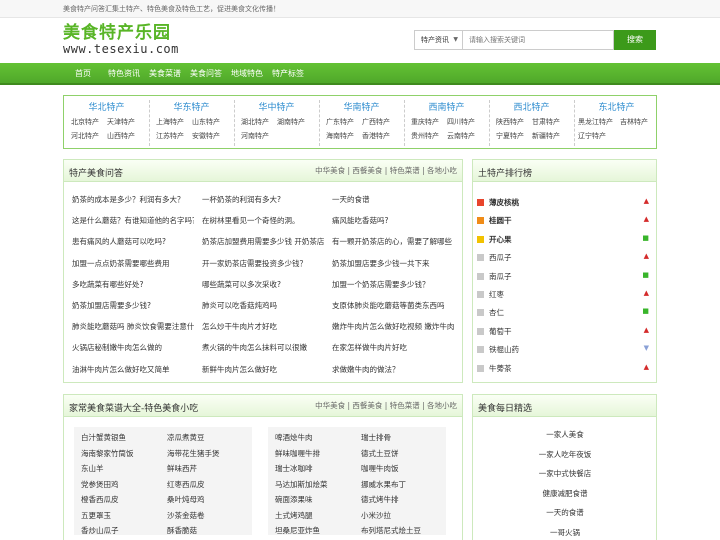 This screenshot has height=540, width=720. What do you see at coordinates (291, 122) in the screenshot?
I see `region-link: 湖南特产` at bounding box center [291, 122].